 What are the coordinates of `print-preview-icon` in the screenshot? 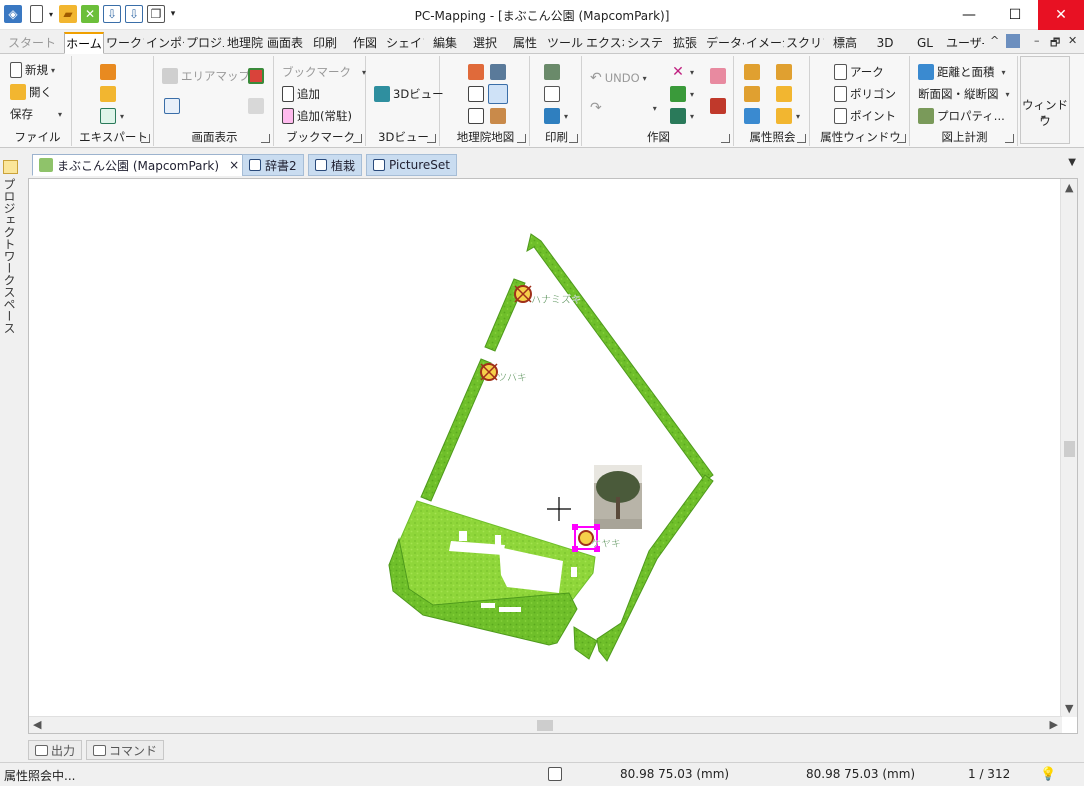 It's located at (552, 72).